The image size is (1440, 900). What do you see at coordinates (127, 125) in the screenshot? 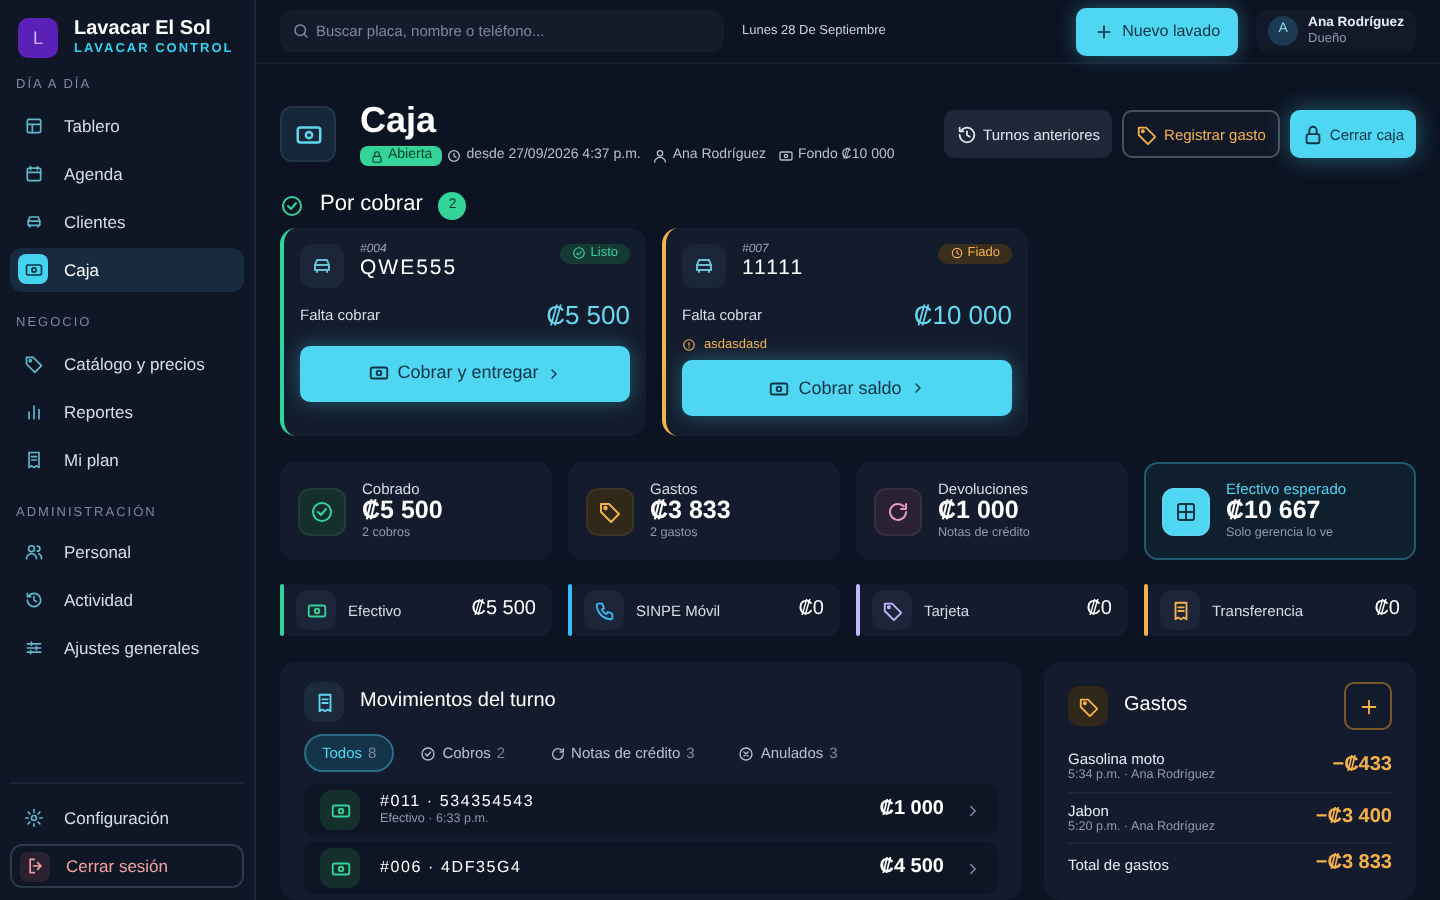
I see `sidebar-item: Tablero` at bounding box center [127, 125].